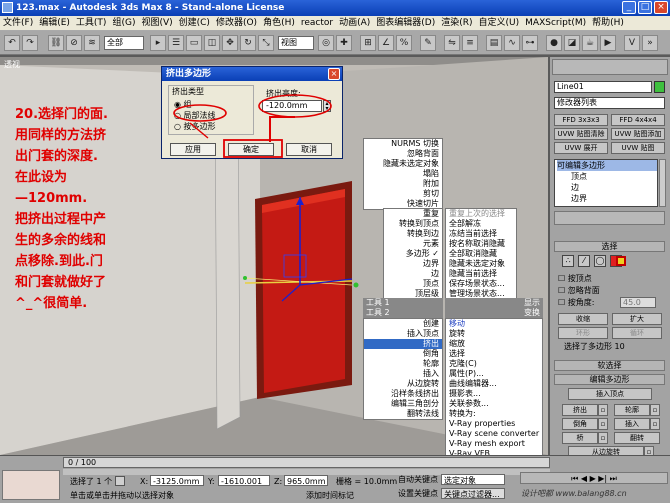  What do you see at coordinates (606, 450) in the screenshot?
I see `hinge-from-edge-button: 从边旋转` at bounding box center [606, 450].